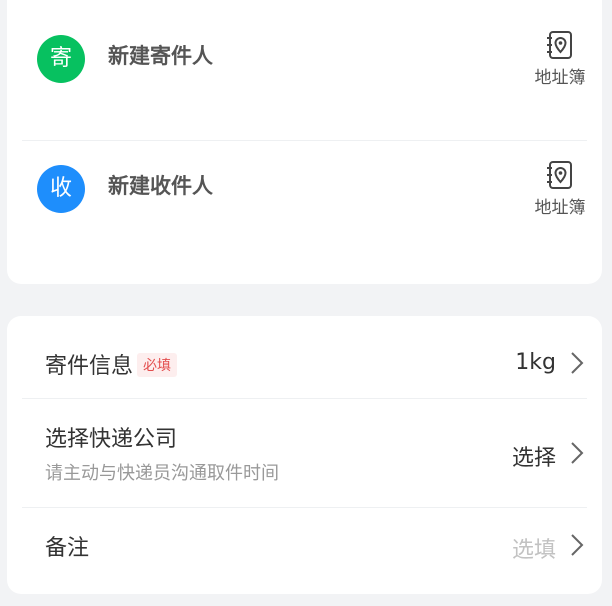  What do you see at coordinates (67, 548) in the screenshot?
I see `remark-title: 备注` at bounding box center [67, 548].